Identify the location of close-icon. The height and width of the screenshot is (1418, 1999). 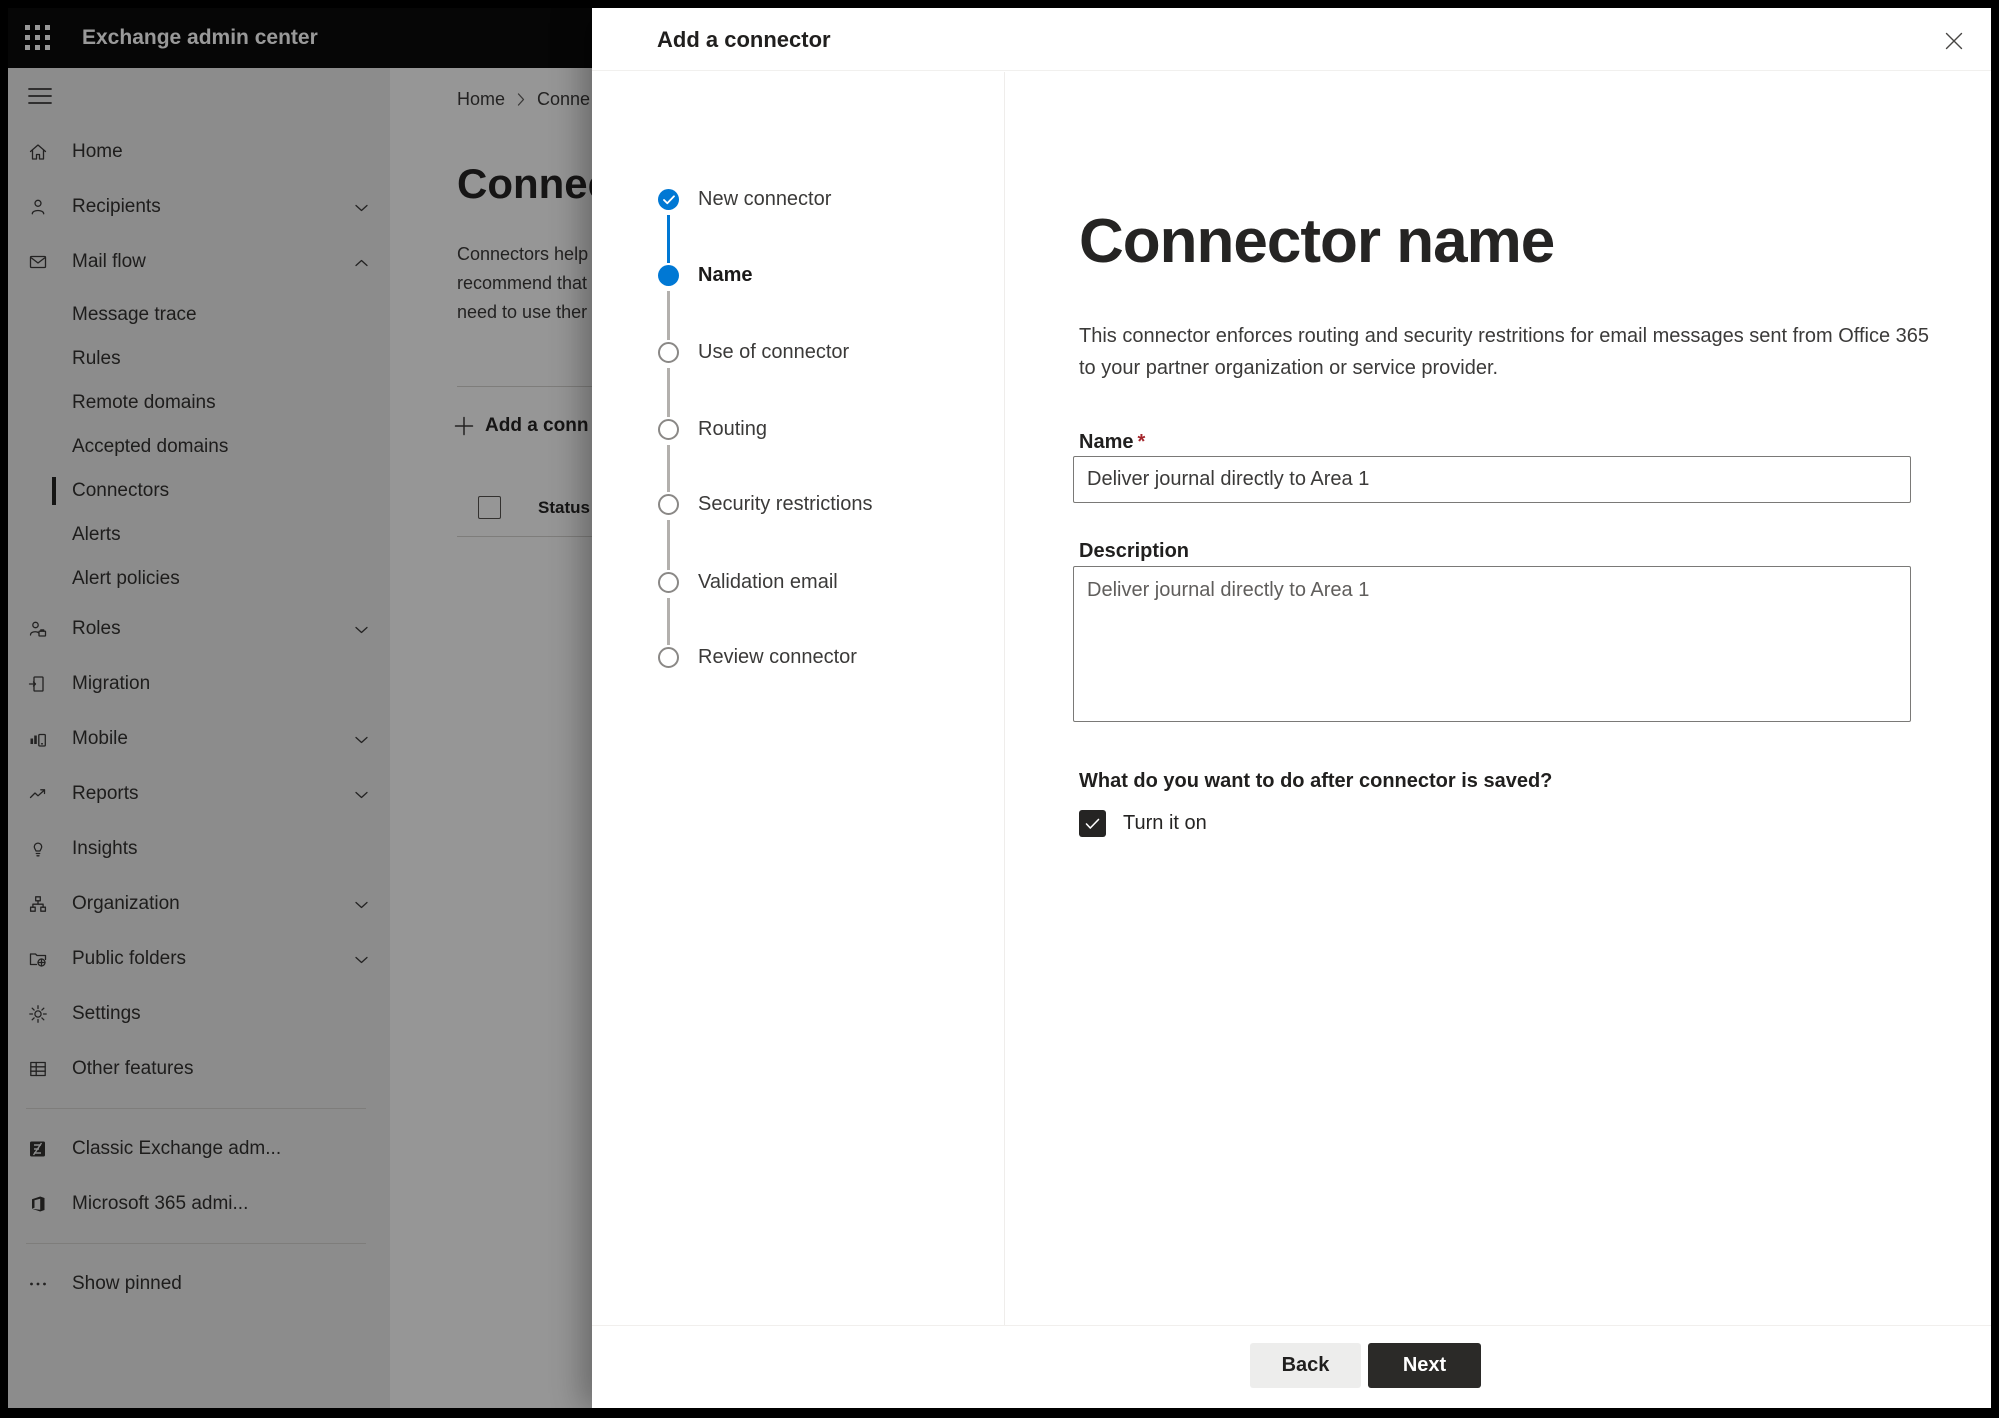
(1954, 41).